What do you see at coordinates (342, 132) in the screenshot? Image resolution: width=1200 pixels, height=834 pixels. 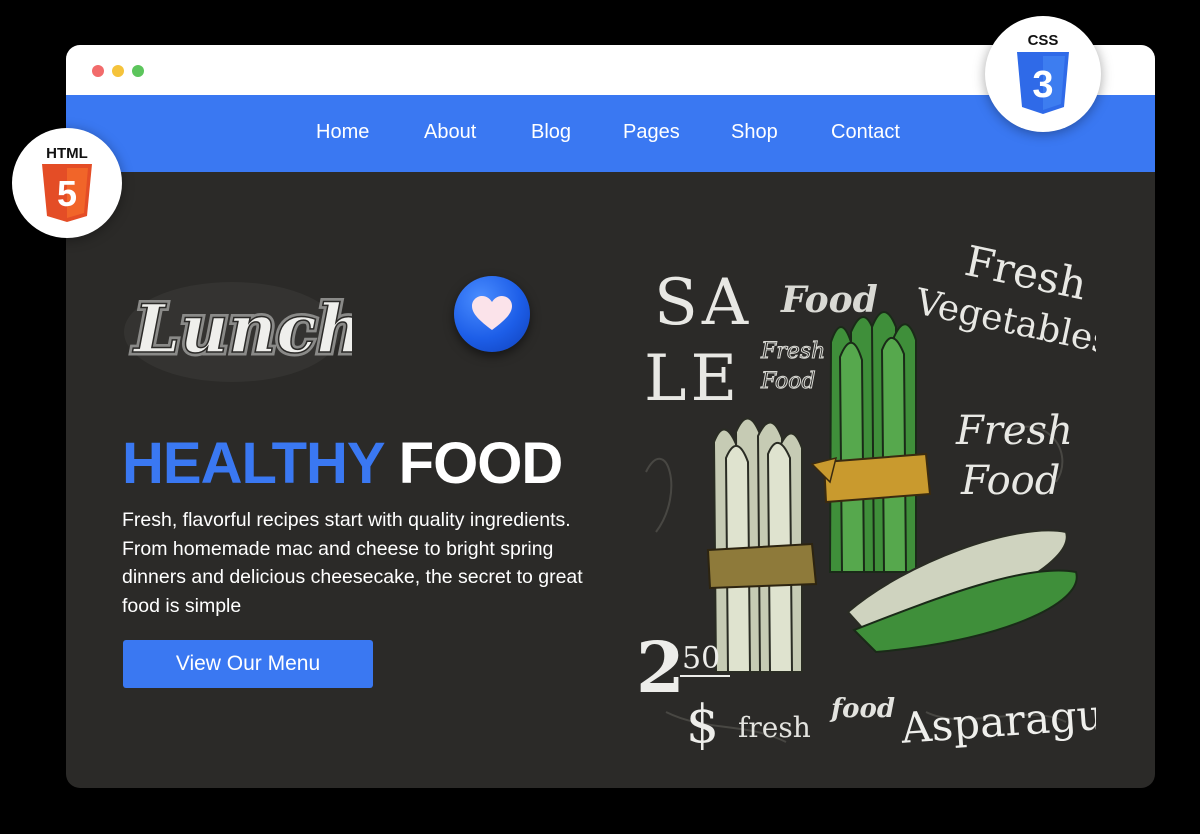 I see `nav-home: Home` at bounding box center [342, 132].